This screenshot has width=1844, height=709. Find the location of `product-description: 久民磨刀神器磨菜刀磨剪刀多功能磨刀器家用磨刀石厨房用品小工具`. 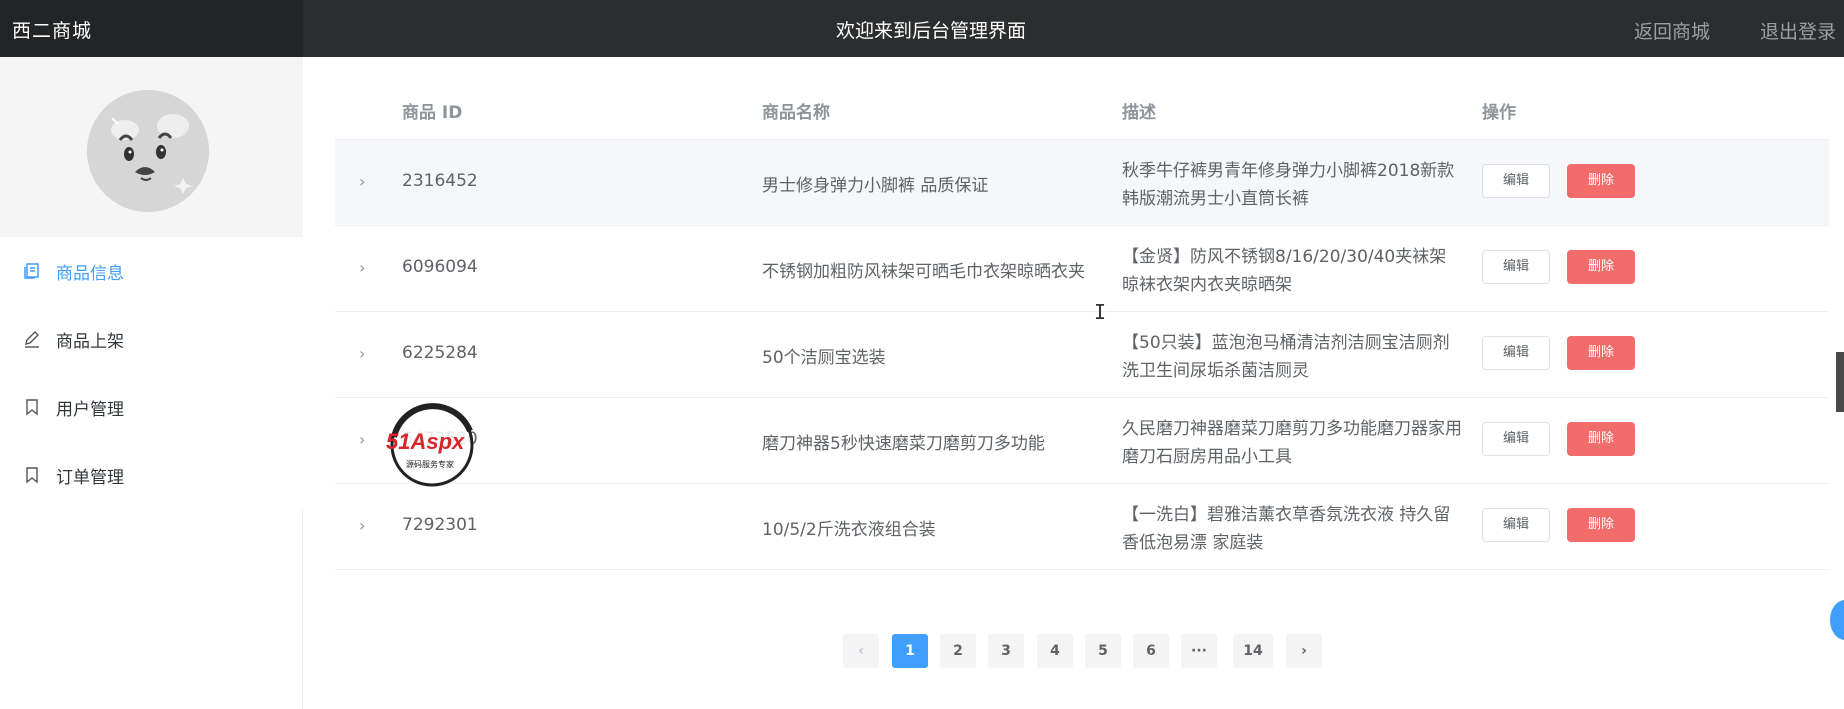

product-description: 久民磨刀神器磨菜刀磨剪刀多功能磨刀器家用磨刀石厨房用品小工具 is located at coordinates (1292, 443).